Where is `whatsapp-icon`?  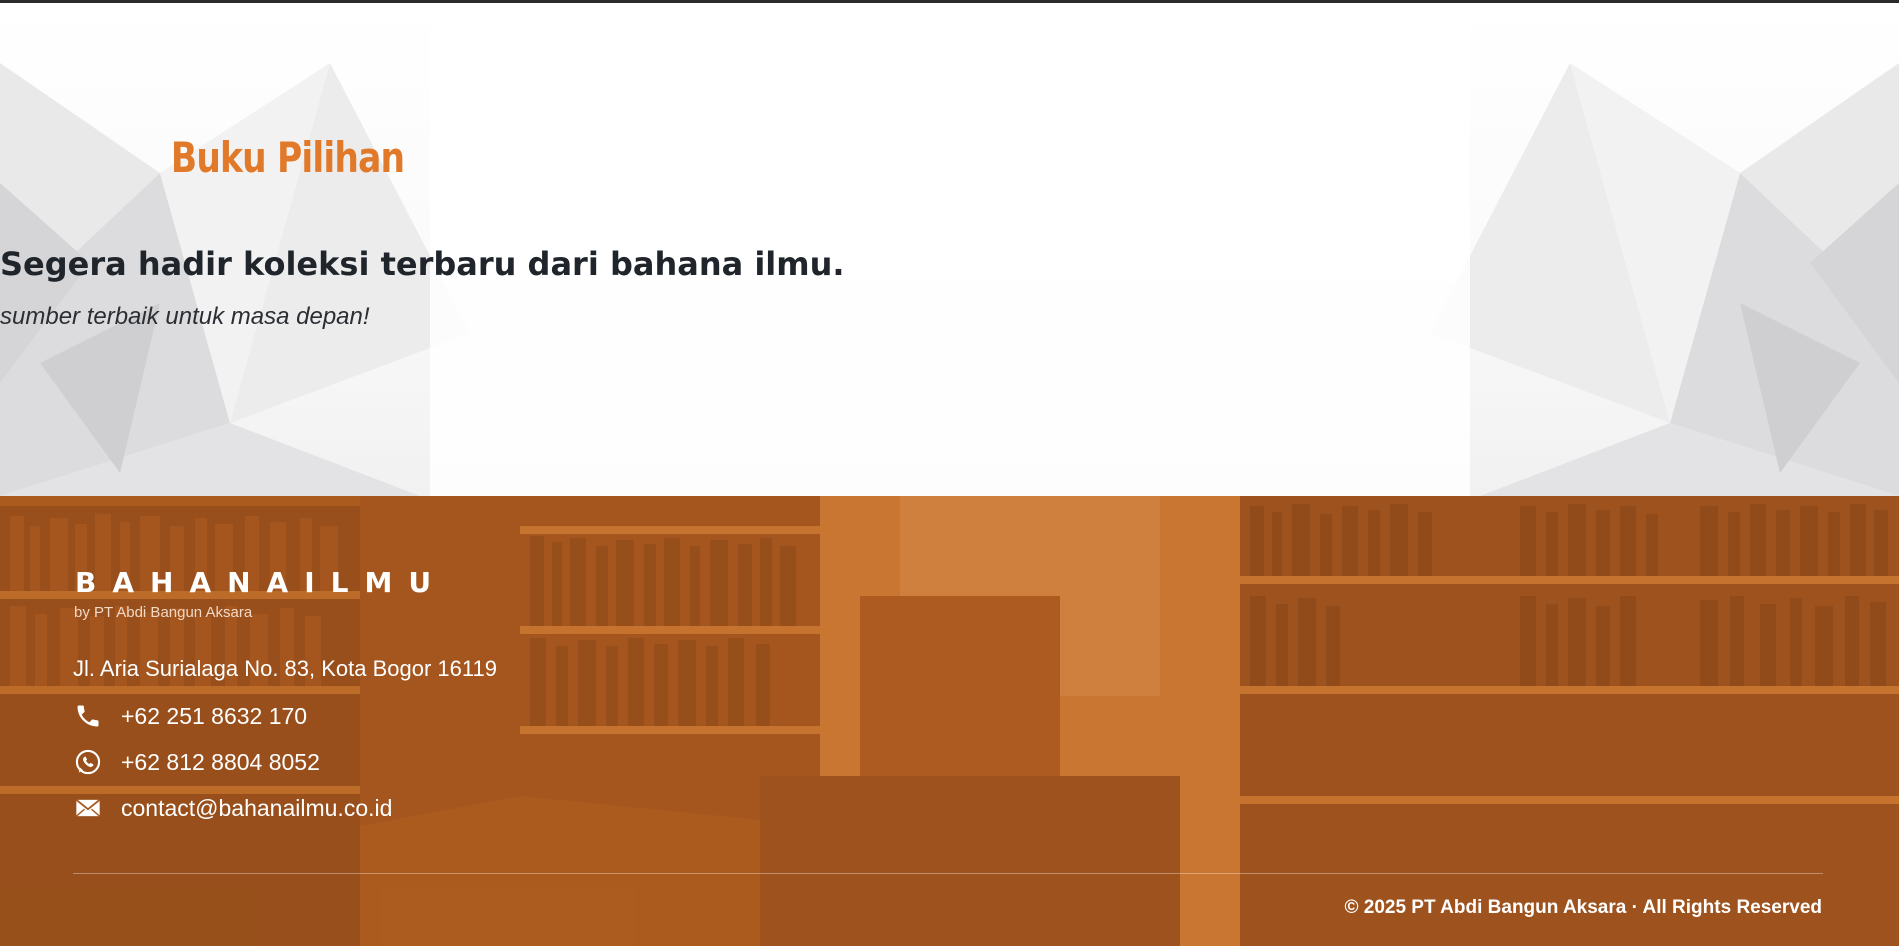 whatsapp-icon is located at coordinates (88, 762).